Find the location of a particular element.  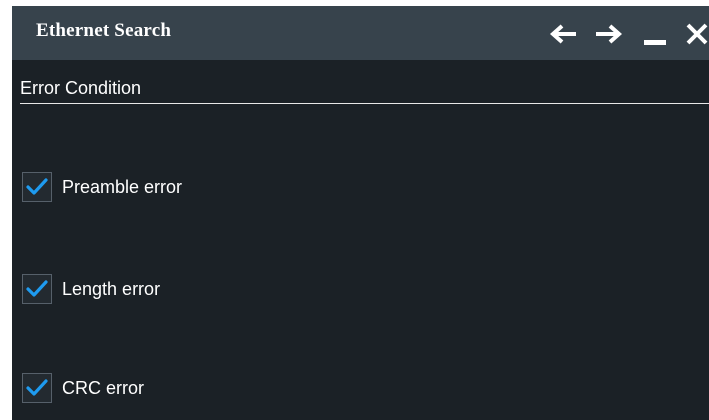

preamble-error-checkbox is located at coordinates (37, 187).